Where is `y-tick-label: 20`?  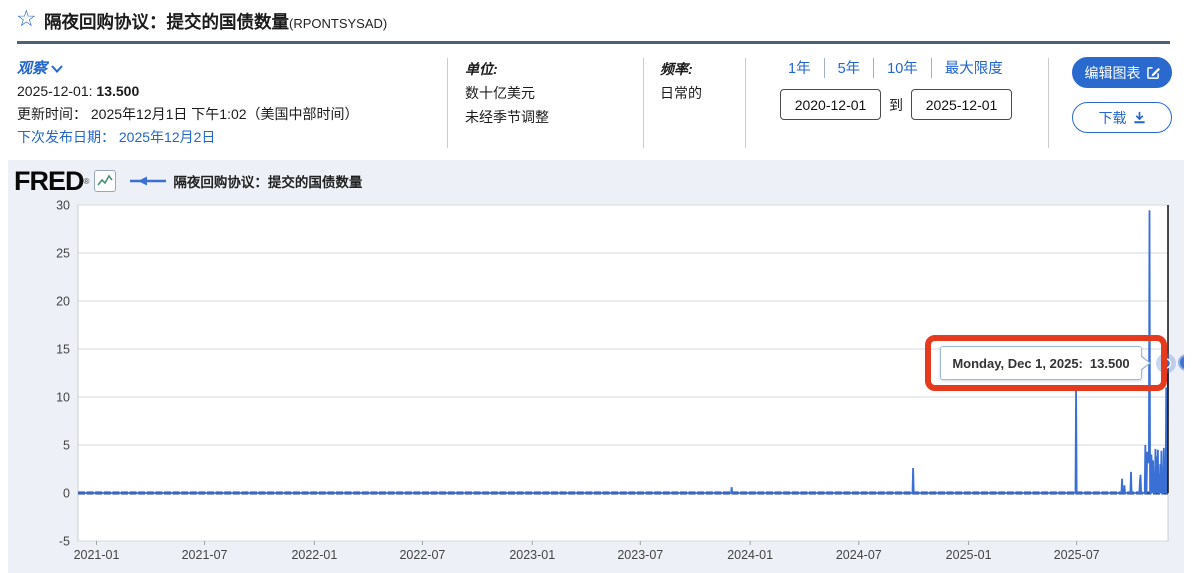 y-tick-label: 20 is located at coordinates (63, 302).